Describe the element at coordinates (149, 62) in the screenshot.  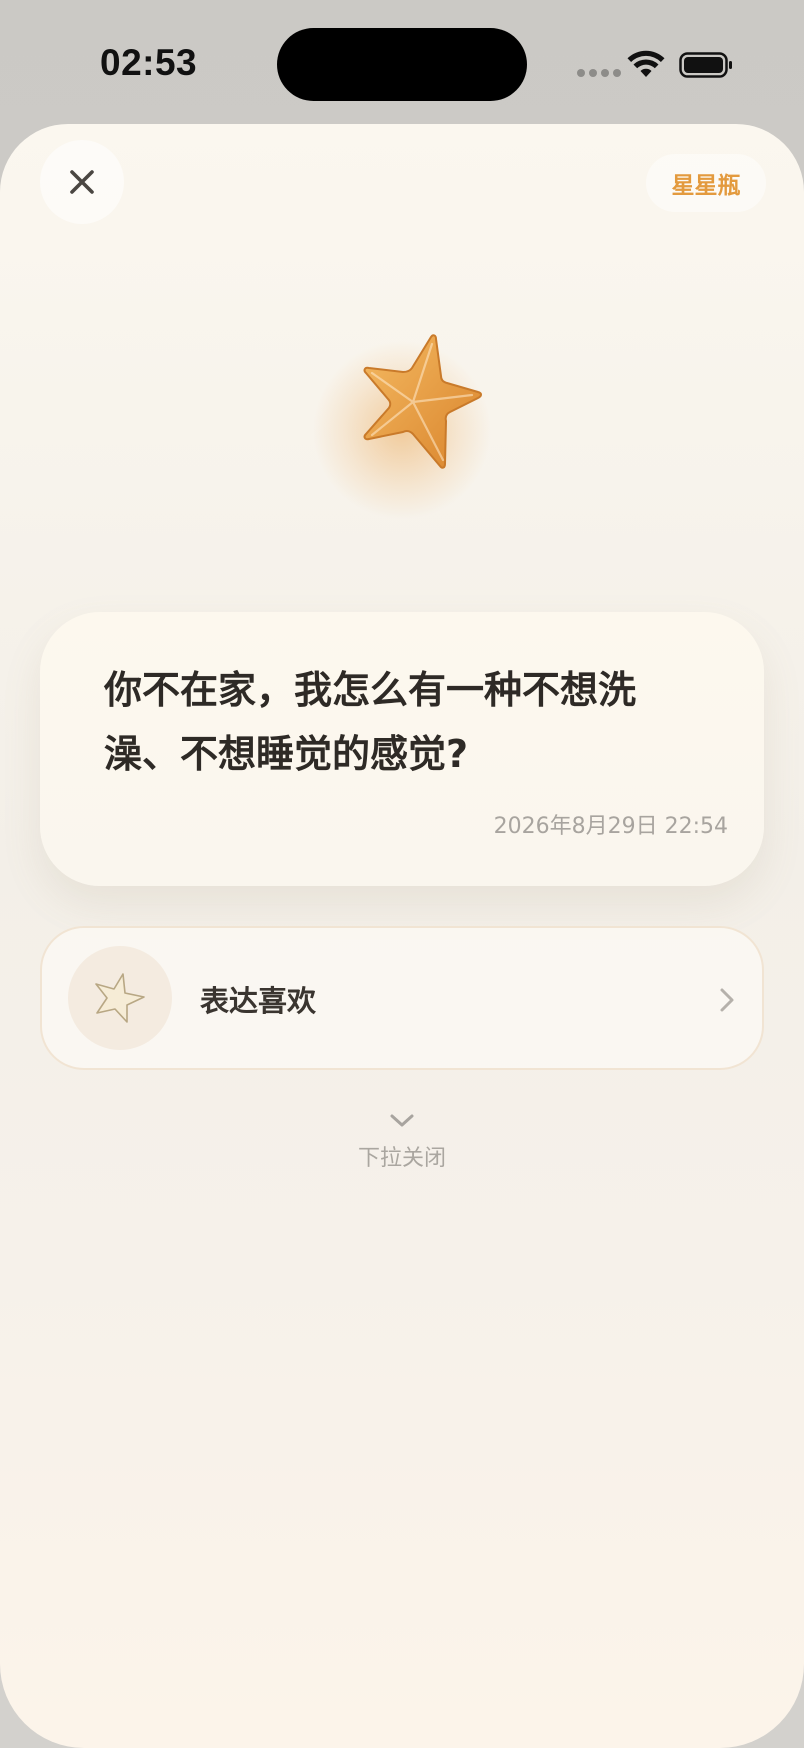
I see `status-time: 02:53` at that location.